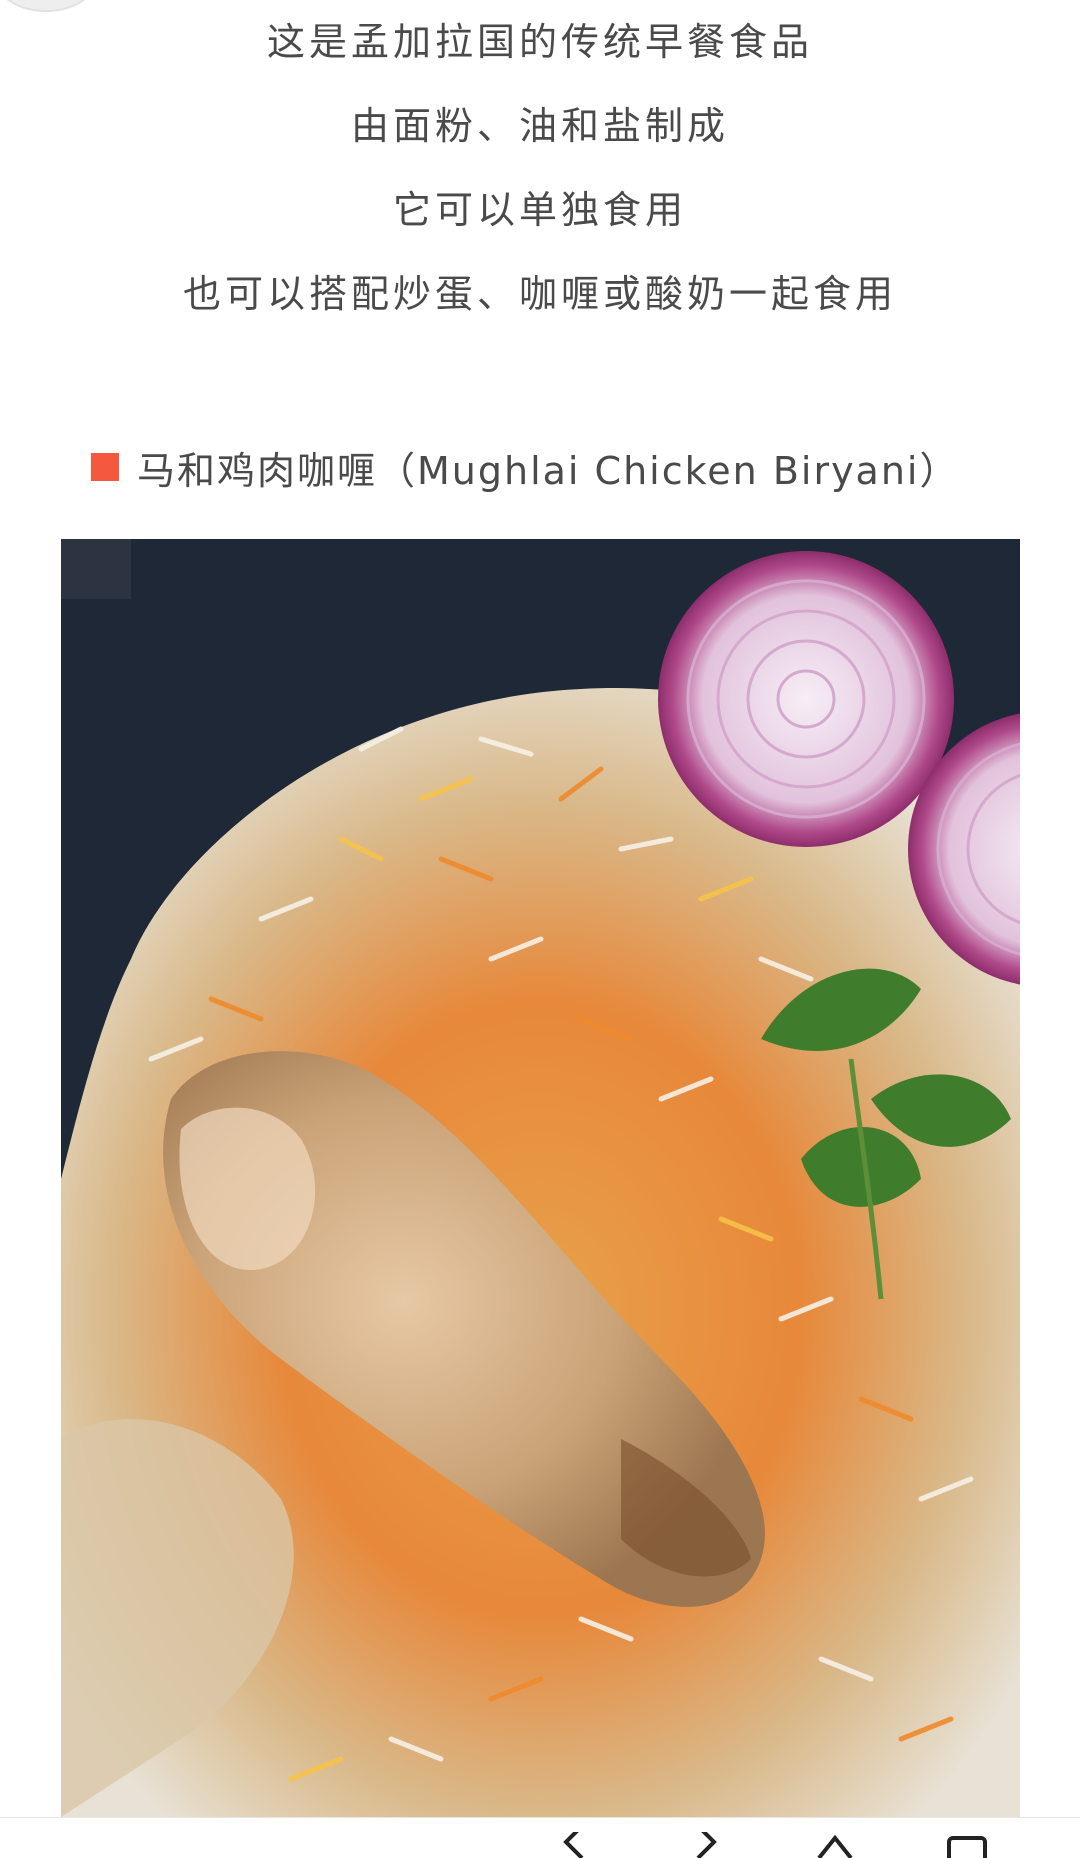 The width and height of the screenshot is (1080, 1858). I want to click on intro-line: 由面粉、油和盐制成, so click(539, 126).